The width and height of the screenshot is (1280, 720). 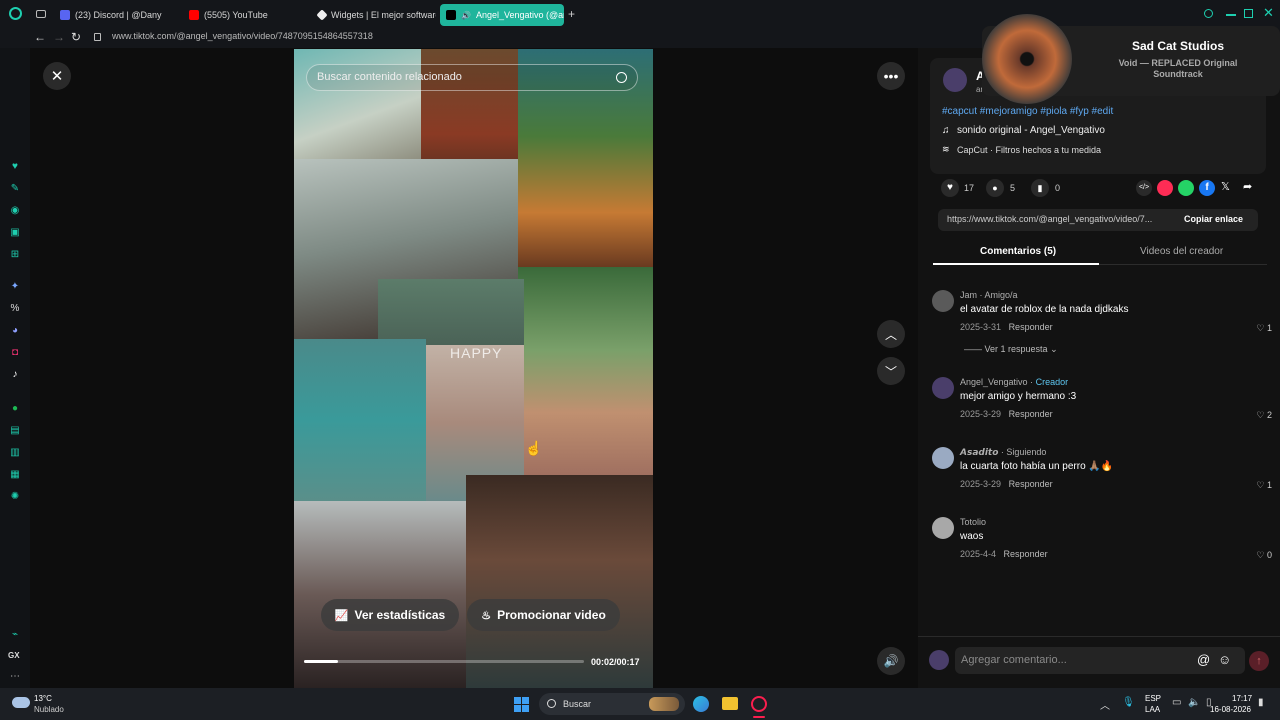 What do you see at coordinates (950, 188) in the screenshot?
I see `like-icon: ♥` at bounding box center [950, 188].